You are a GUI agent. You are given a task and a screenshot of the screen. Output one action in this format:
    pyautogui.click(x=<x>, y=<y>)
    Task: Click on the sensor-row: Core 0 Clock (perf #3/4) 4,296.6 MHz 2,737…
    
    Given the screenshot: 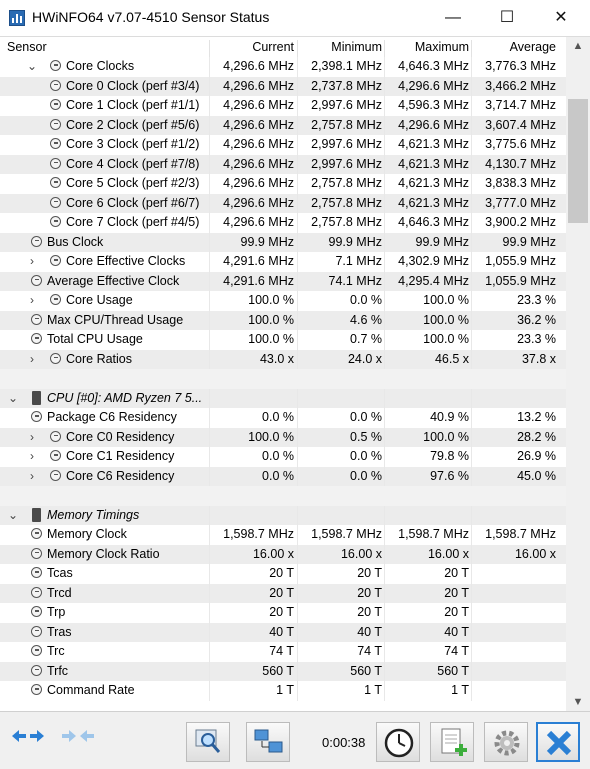 What is the action you would take?
    pyautogui.click(x=283, y=86)
    